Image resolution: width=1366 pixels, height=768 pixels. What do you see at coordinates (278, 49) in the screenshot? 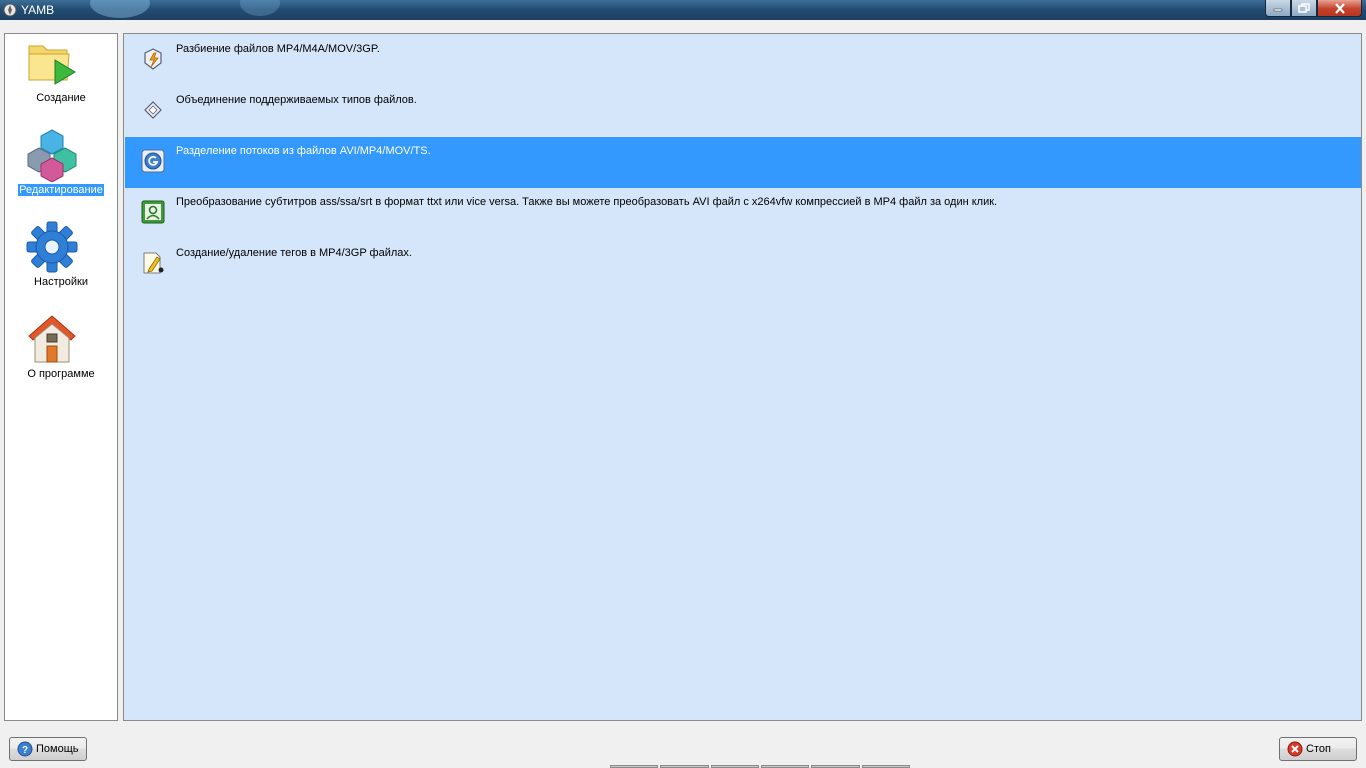
I see `list-item-text: Разбиение файлов MP4/M4A/MOV/3GP.` at bounding box center [278, 49].